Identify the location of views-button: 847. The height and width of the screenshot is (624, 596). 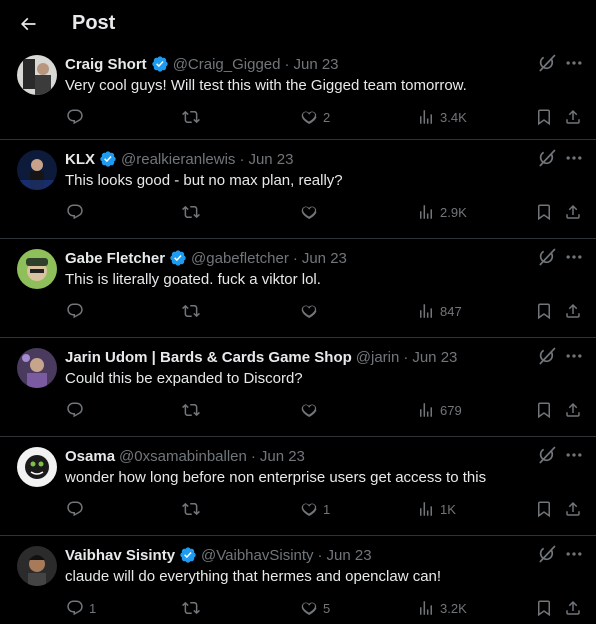
(439, 311).